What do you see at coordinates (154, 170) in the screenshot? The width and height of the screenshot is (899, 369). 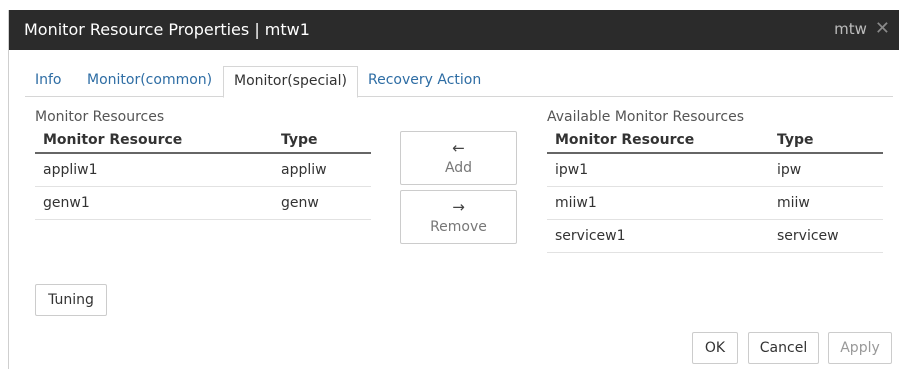 I see `cell-monitor-resource: appliw1` at bounding box center [154, 170].